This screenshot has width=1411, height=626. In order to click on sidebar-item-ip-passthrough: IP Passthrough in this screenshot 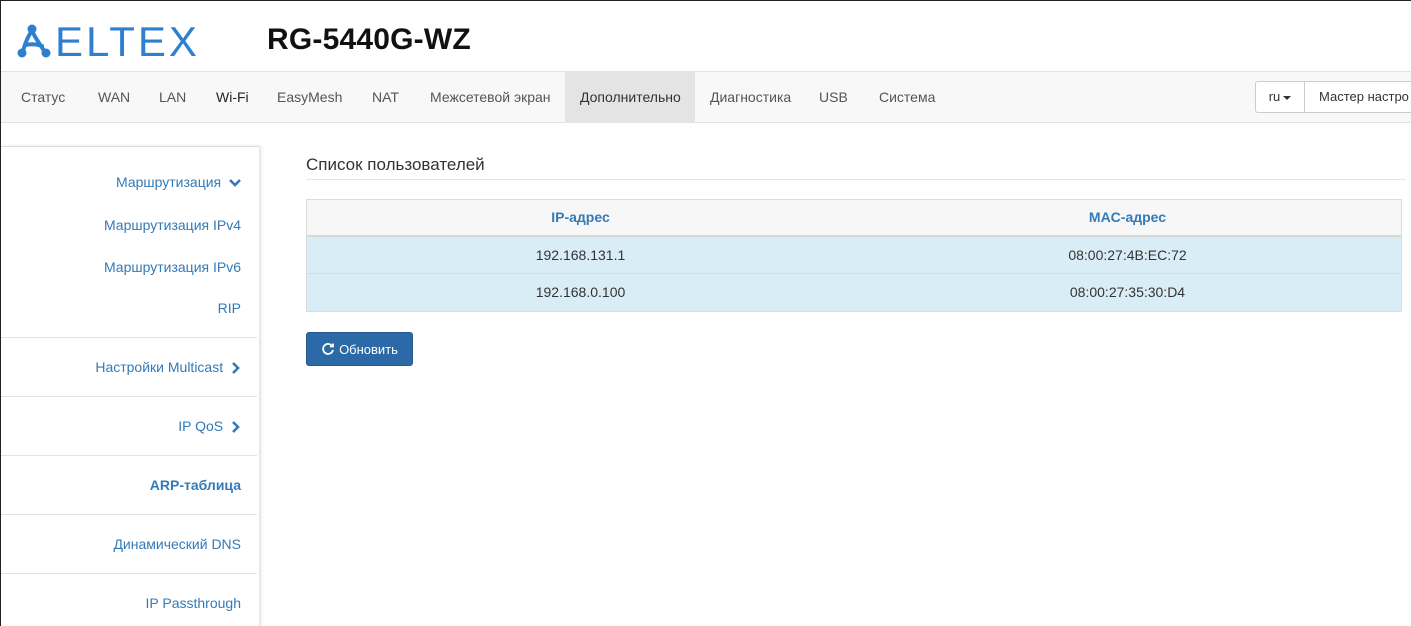, I will do `click(128, 603)`.